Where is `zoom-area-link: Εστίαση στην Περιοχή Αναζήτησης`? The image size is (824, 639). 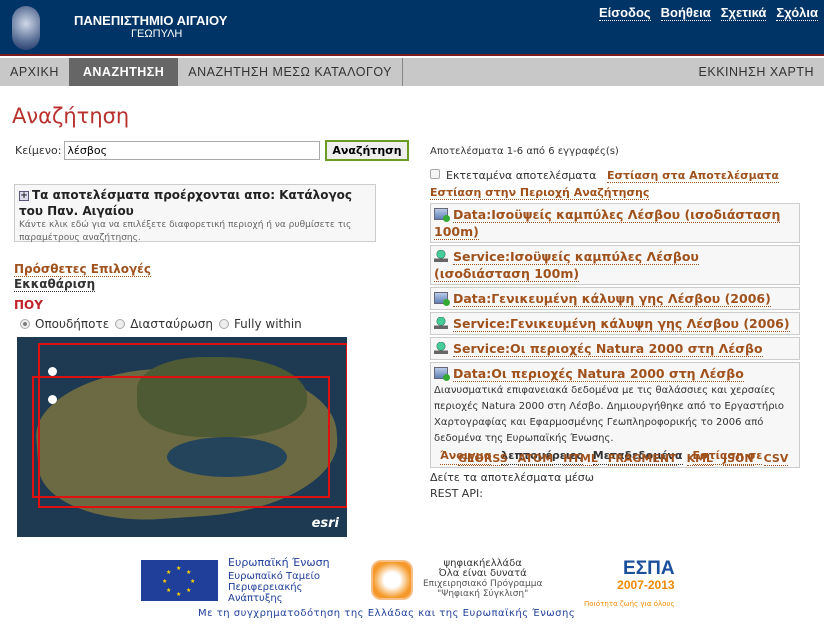
zoom-area-link: Εστίαση στην Περιοχή Αναζήτησης is located at coordinates (540, 193).